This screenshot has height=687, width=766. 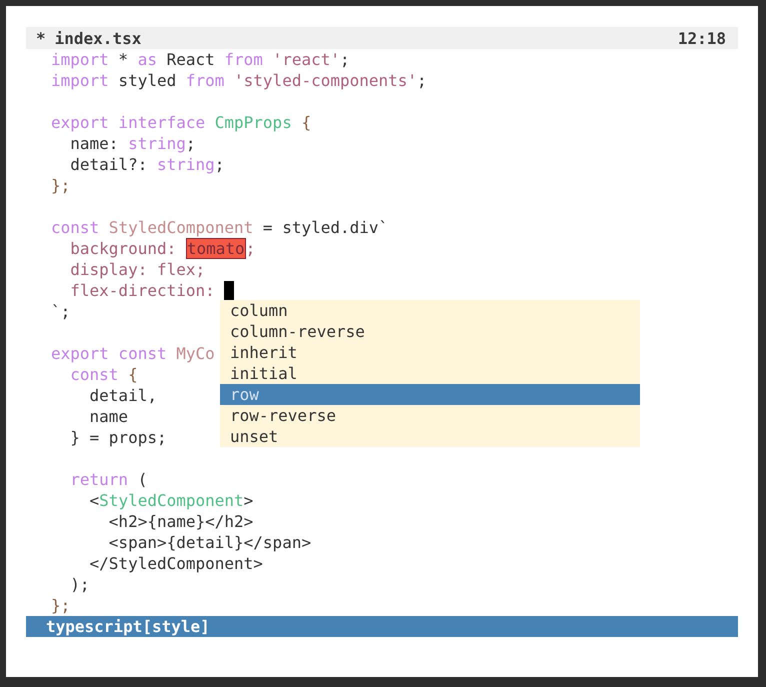 I want to click on code-line: const StyledComponent = styled.div`, so click(x=219, y=227).